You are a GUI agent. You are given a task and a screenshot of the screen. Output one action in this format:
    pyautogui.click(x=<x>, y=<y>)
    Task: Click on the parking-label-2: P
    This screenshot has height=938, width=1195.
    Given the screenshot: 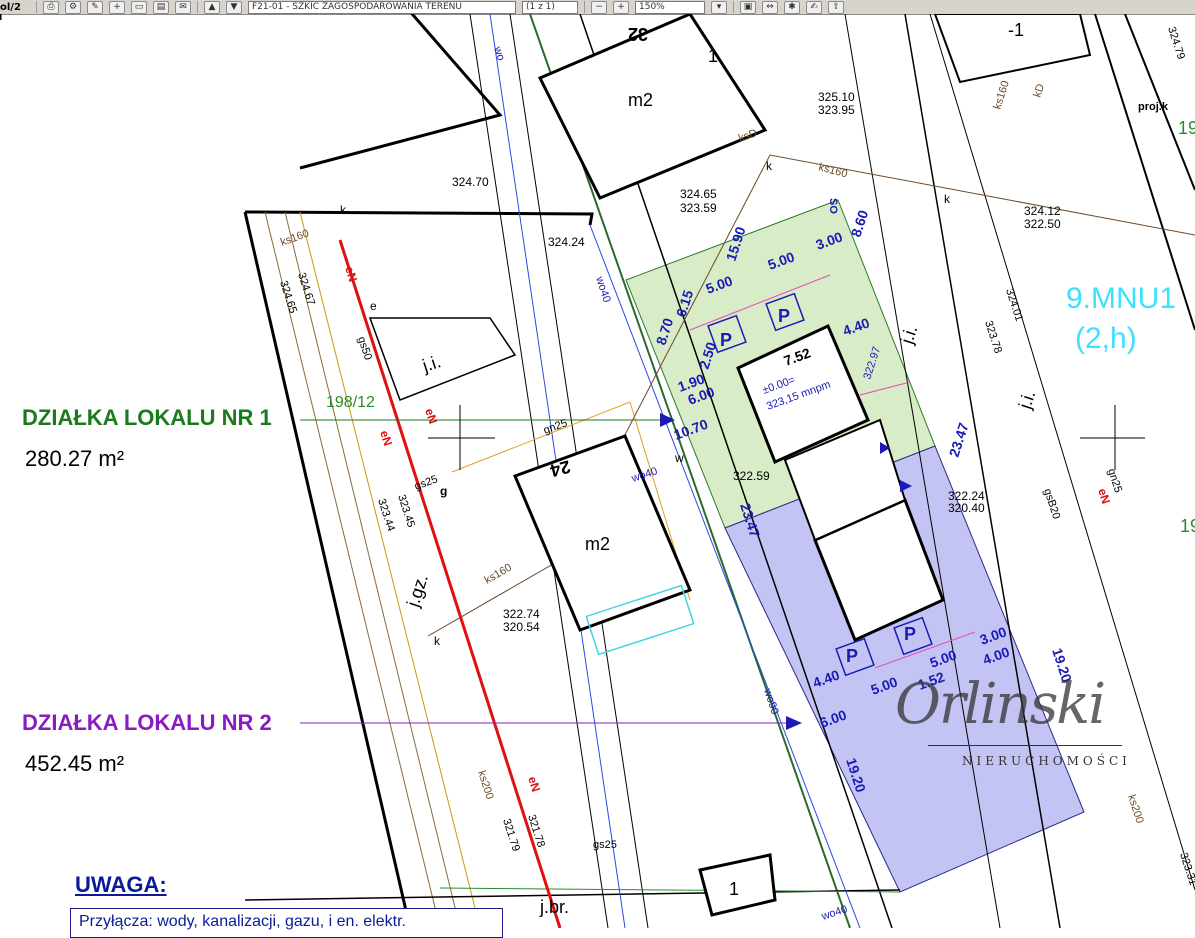 What is the action you would take?
    pyautogui.click(x=784, y=316)
    